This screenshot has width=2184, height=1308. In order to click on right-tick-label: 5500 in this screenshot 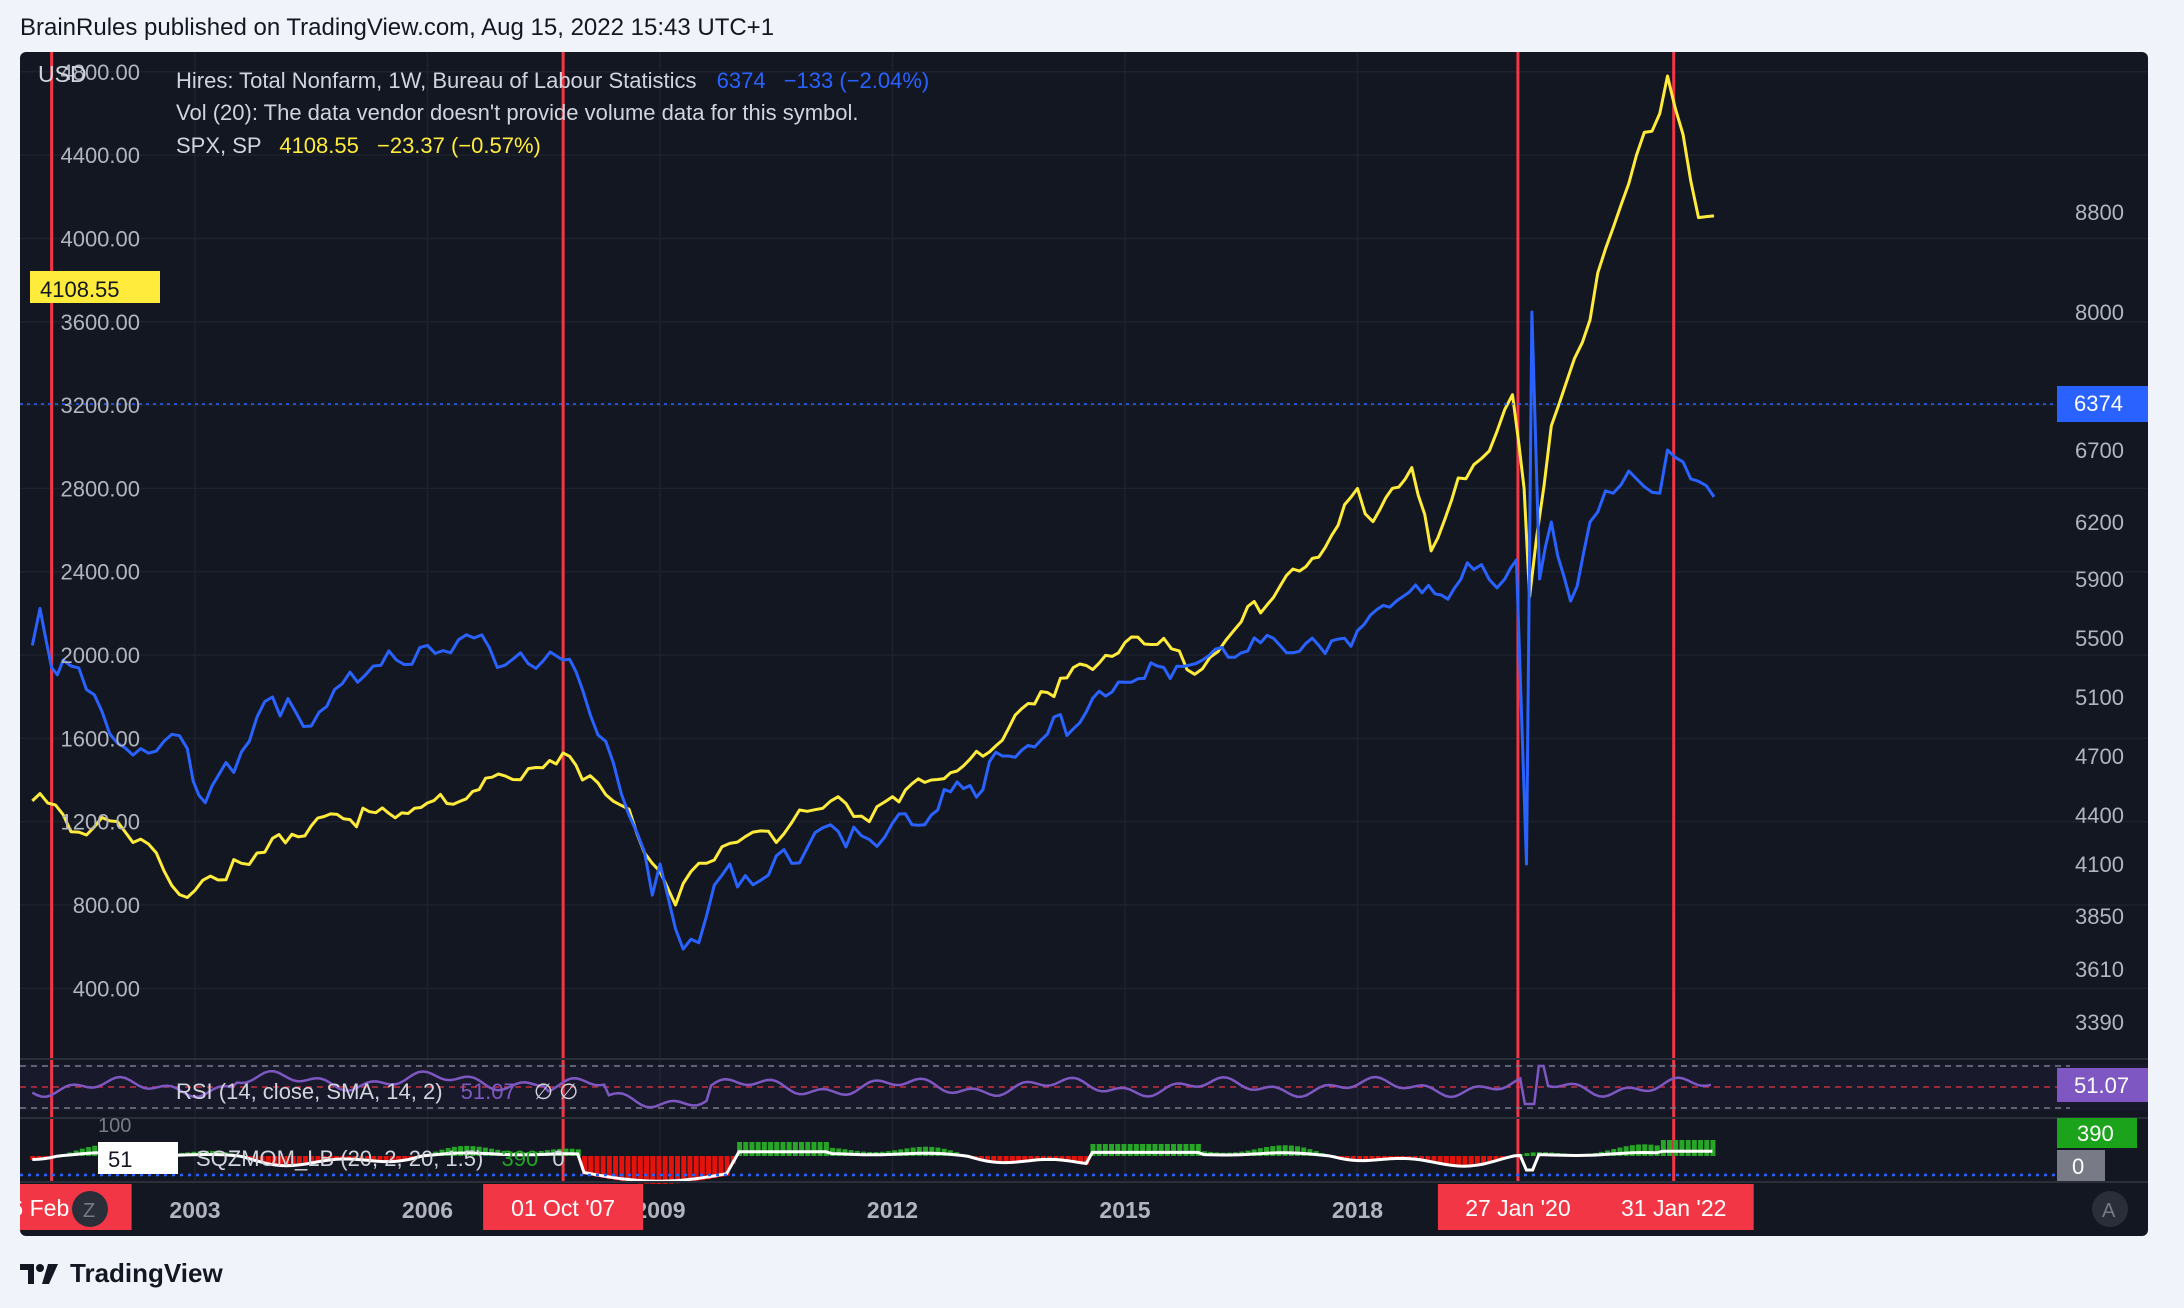, I will do `click(2099, 638)`.